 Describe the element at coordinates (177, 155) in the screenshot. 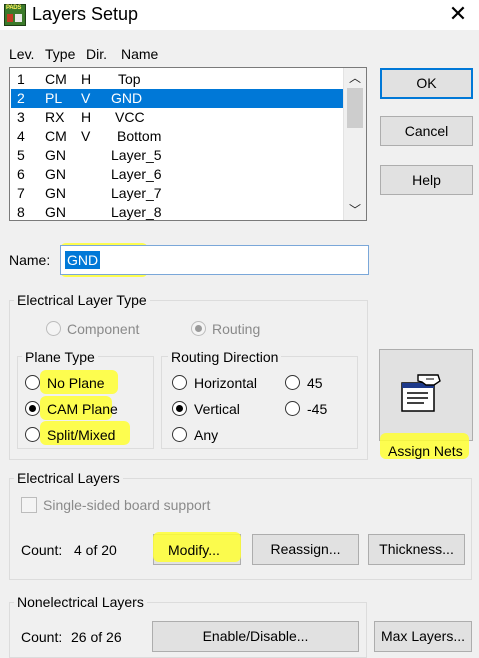

I see `layer-row: 5 GN Layer_5` at that location.